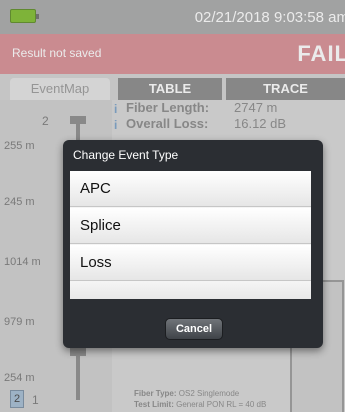  Describe the element at coordinates (190, 263) in the screenshot. I see `option-loss: Loss` at that location.